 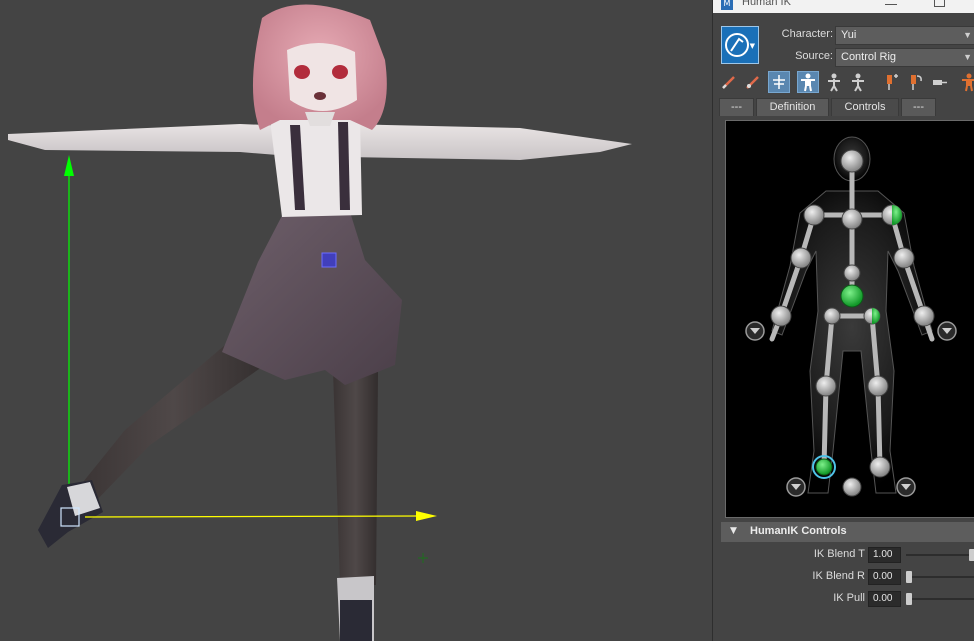 I want to click on hik-skeleton, so click(x=851, y=316).